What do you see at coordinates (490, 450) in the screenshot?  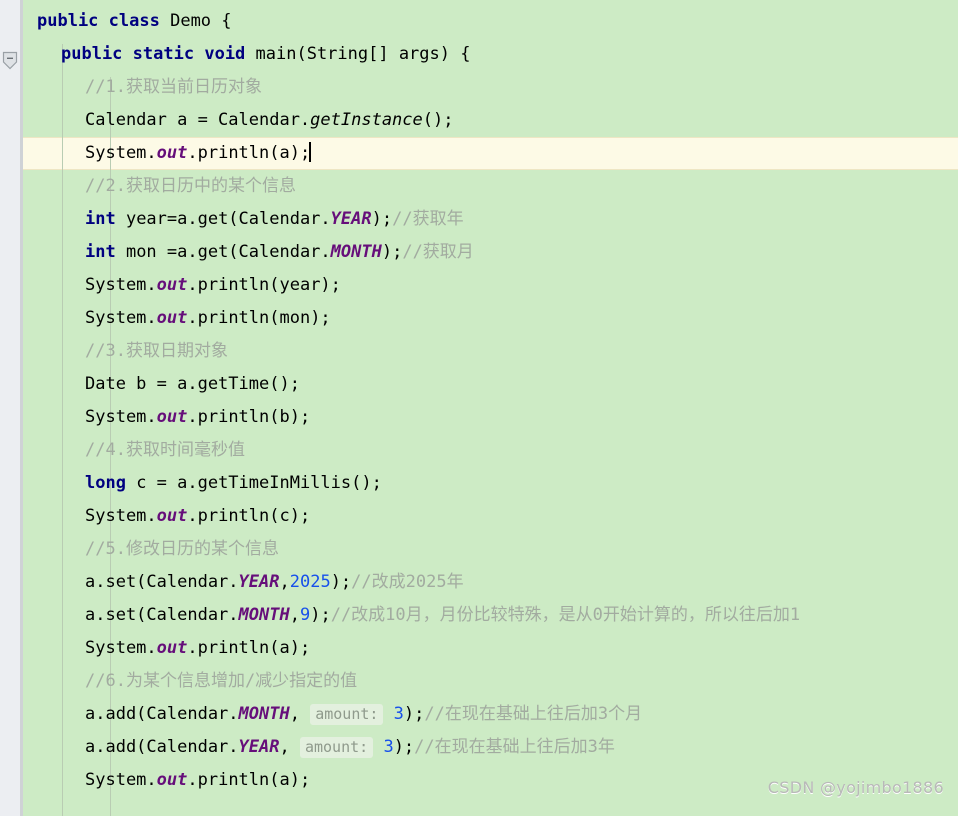 I see `code-line: //4.获取时间毫秒值` at bounding box center [490, 450].